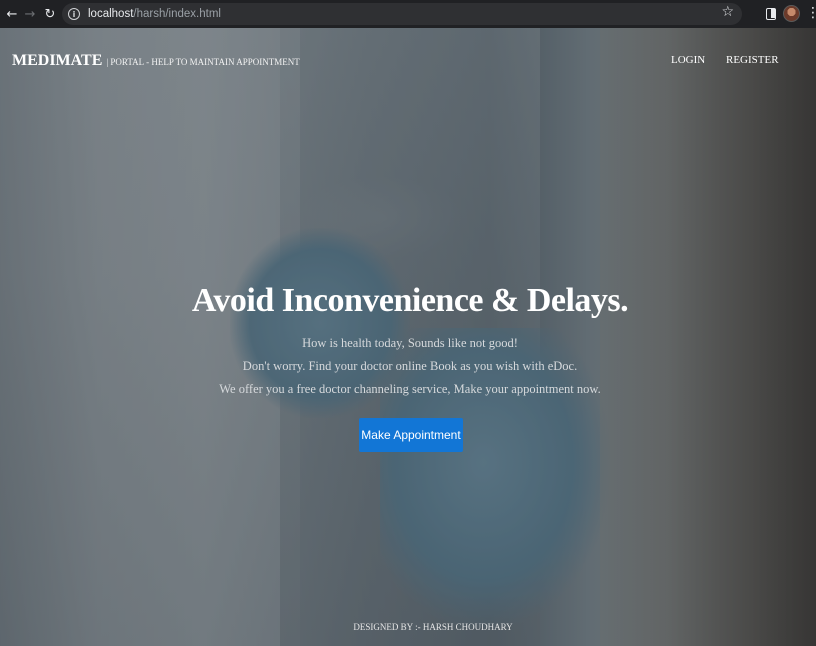  Describe the element at coordinates (771, 14) in the screenshot. I see `side-panel-icon` at that location.